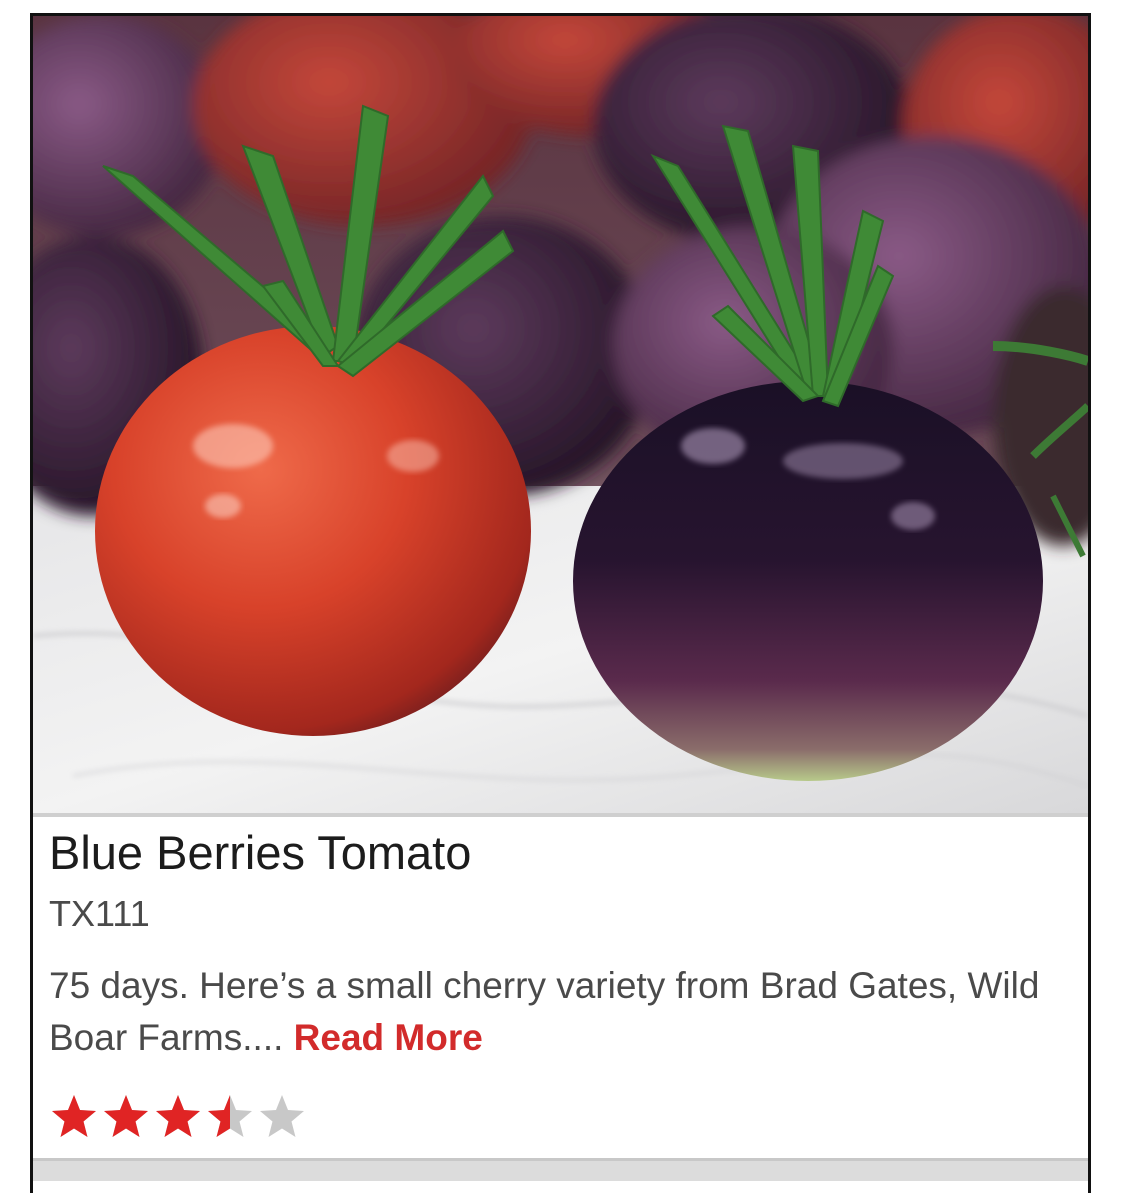  What do you see at coordinates (230, 1116) in the screenshot?
I see `star-half-icon` at bounding box center [230, 1116].